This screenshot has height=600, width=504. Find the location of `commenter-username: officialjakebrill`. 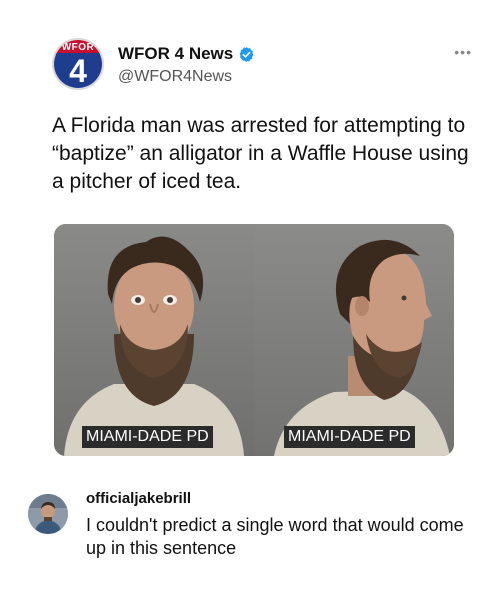

commenter-username: officialjakebrill is located at coordinates (138, 498).